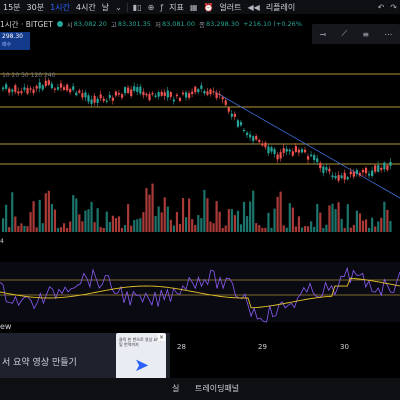  I want to click on alert-icon: ⏰, so click(208, 7).